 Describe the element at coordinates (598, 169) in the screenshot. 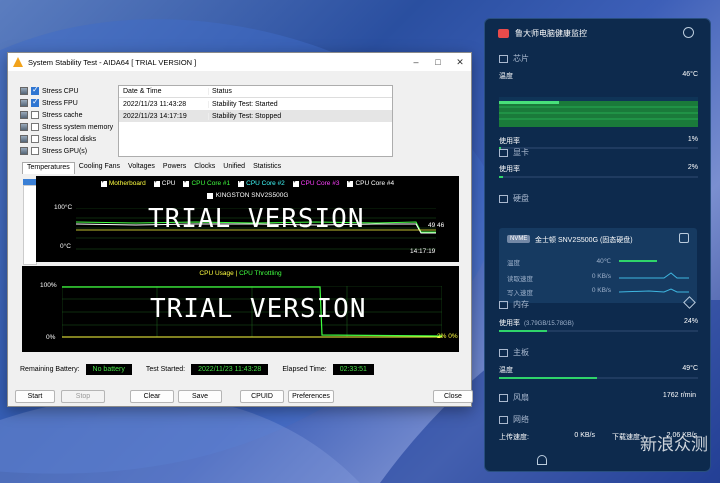

I see `gpu-usage-row: 使用率 2%` at that location.